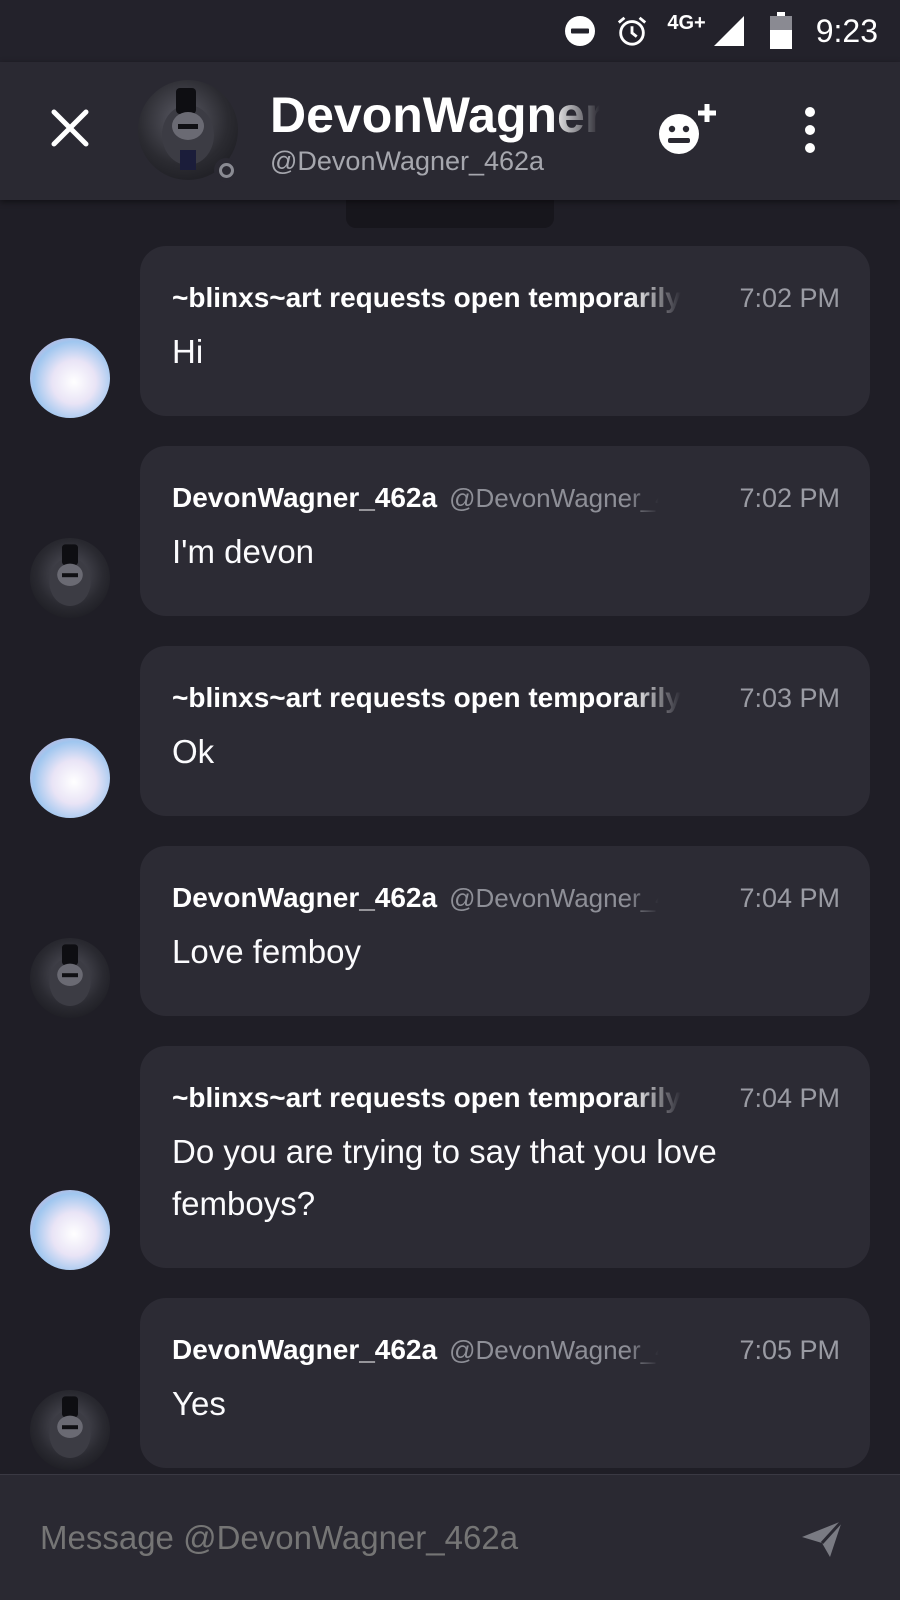 Image resolution: width=900 pixels, height=1600 pixels. What do you see at coordinates (266, 951) in the screenshot?
I see `message-text: Love femboy` at bounding box center [266, 951].